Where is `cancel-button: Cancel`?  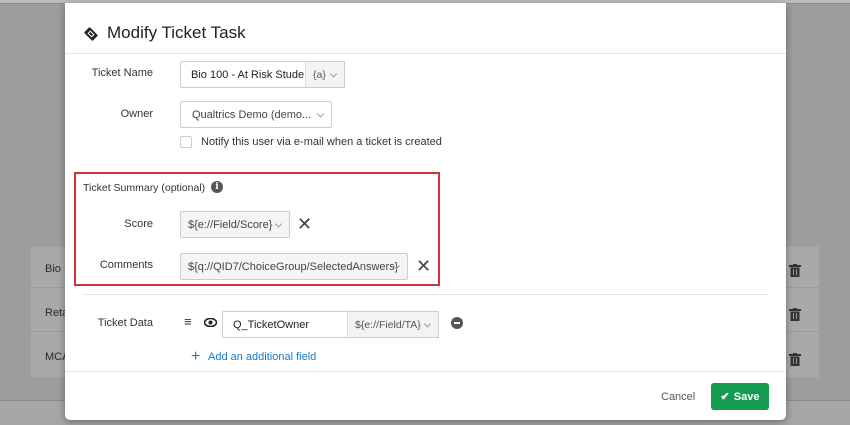 cancel-button: Cancel is located at coordinates (678, 397).